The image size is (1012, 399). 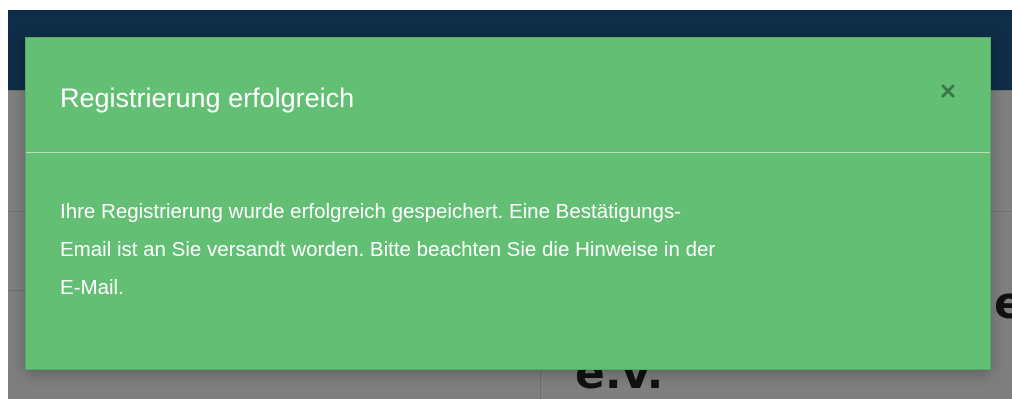 I want to click on close-icon, so click(x=948, y=91).